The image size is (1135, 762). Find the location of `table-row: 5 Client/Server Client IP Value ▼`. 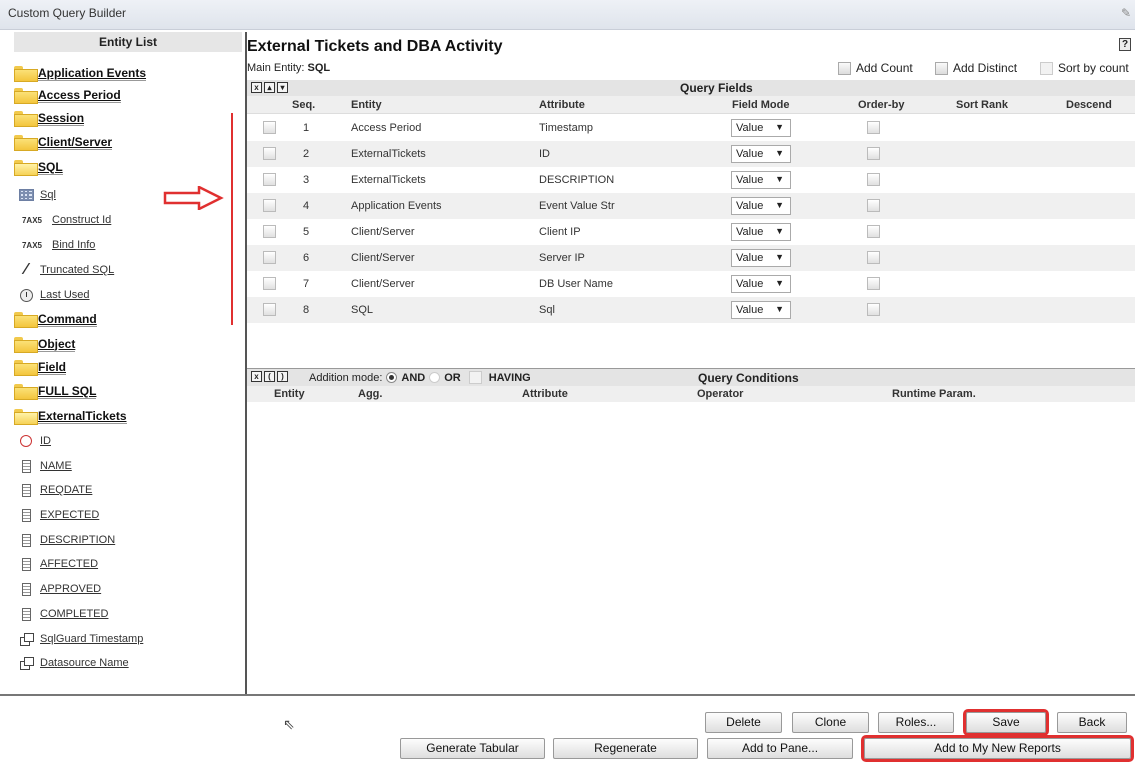

table-row: 5 Client/Server Client IP Value ▼ is located at coordinates (691, 232).